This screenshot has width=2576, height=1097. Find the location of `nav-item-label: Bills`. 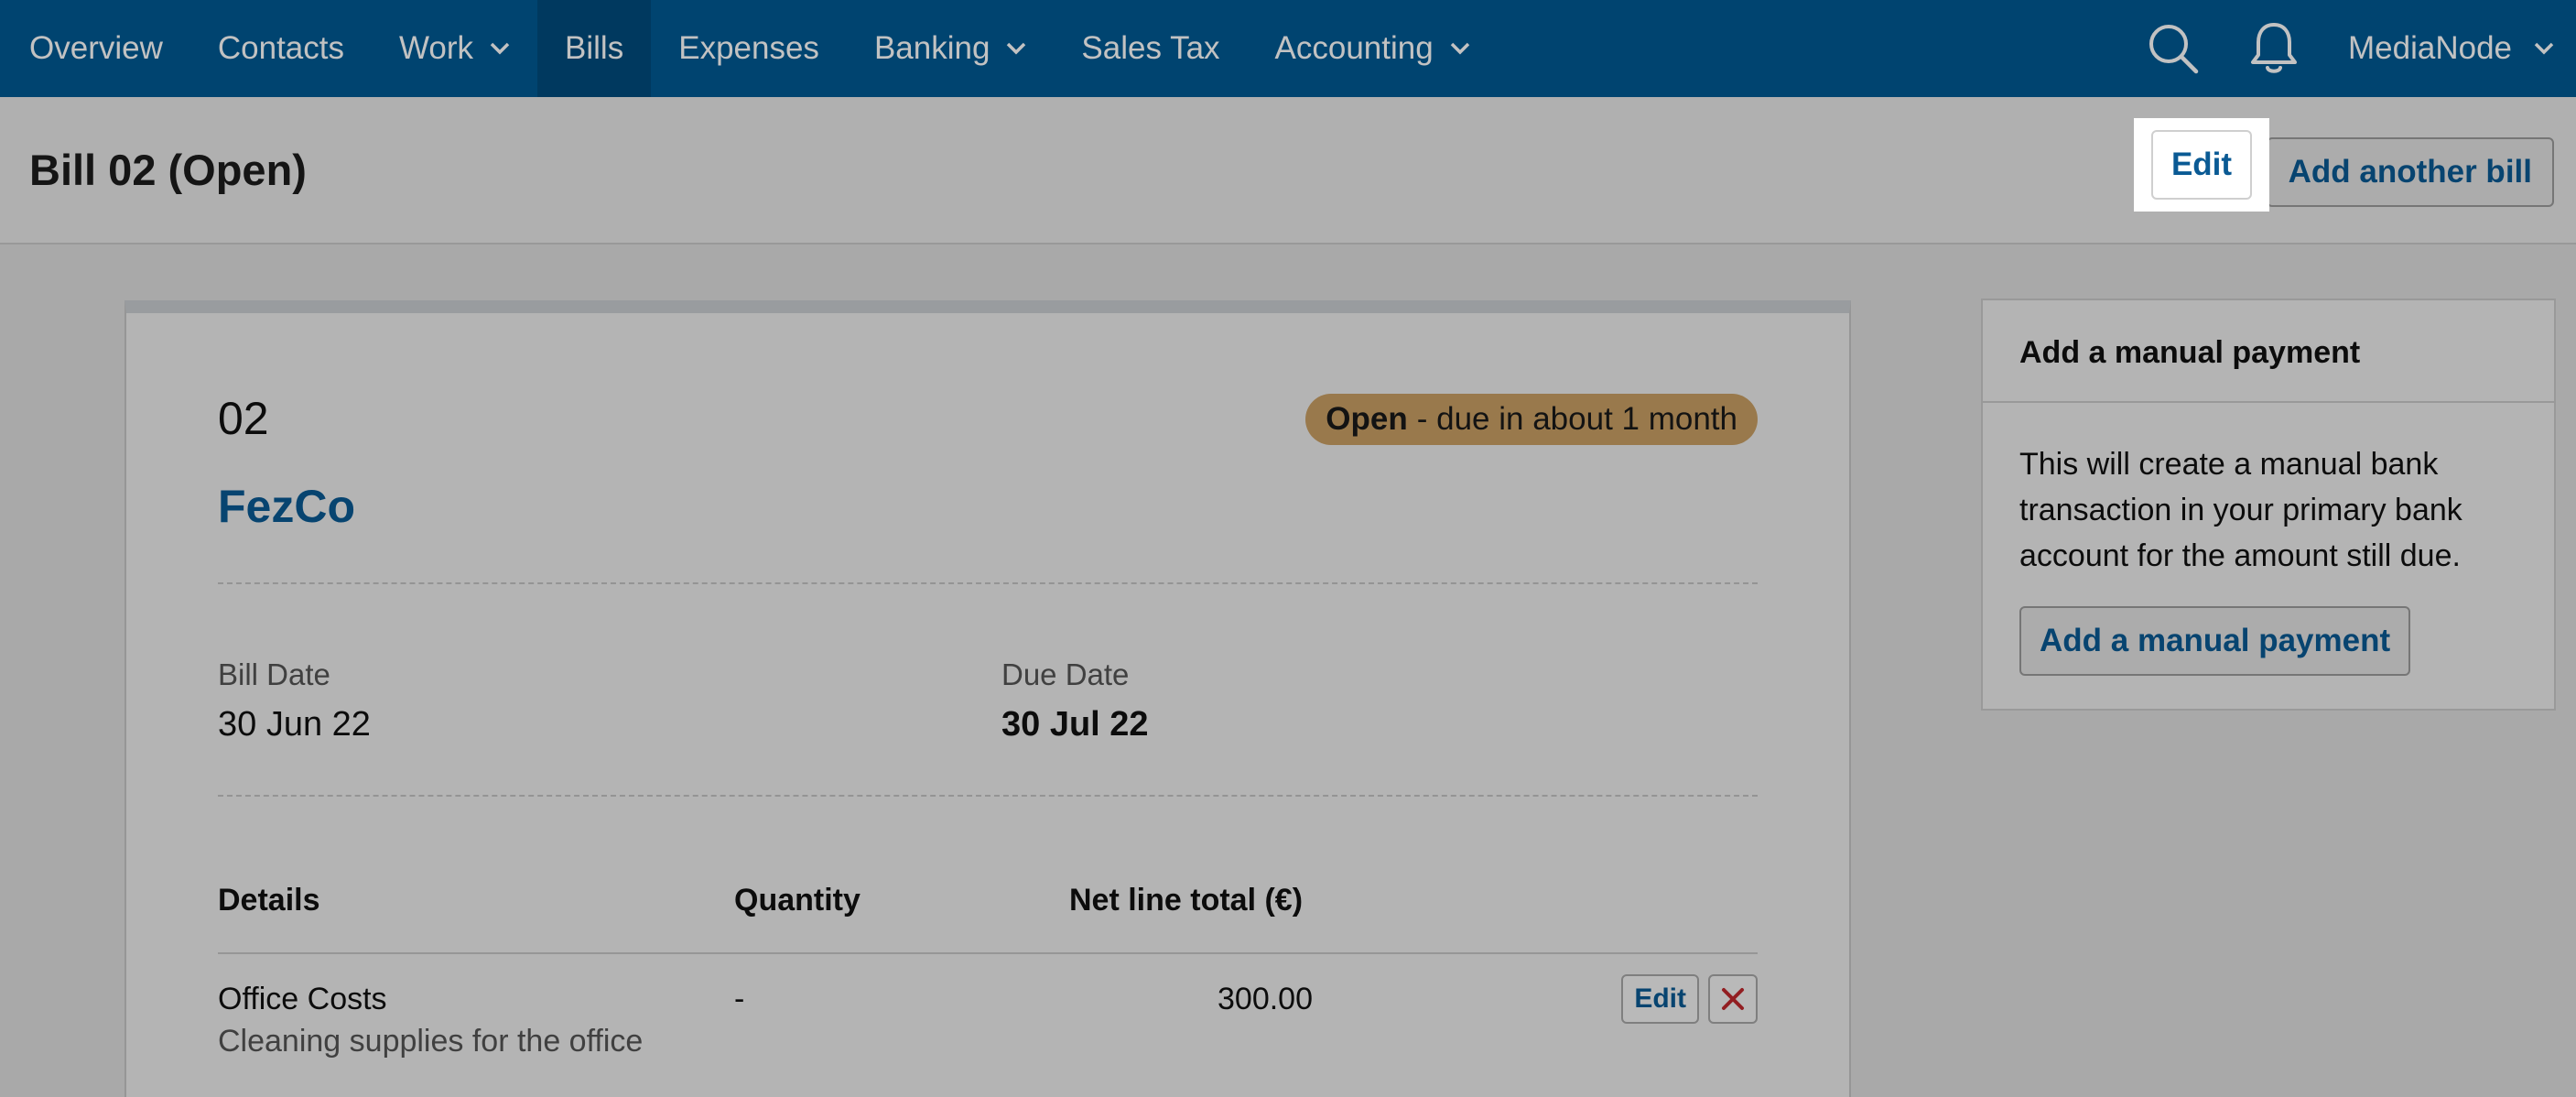

nav-item-label: Bills is located at coordinates (594, 48).